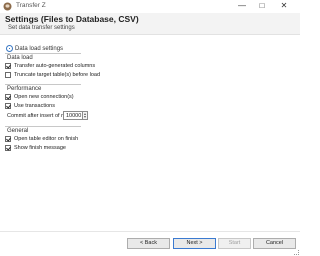 This screenshot has width=320, height=256. What do you see at coordinates (20, 58) in the screenshot?
I see `group-title: Data load` at bounding box center [20, 58].